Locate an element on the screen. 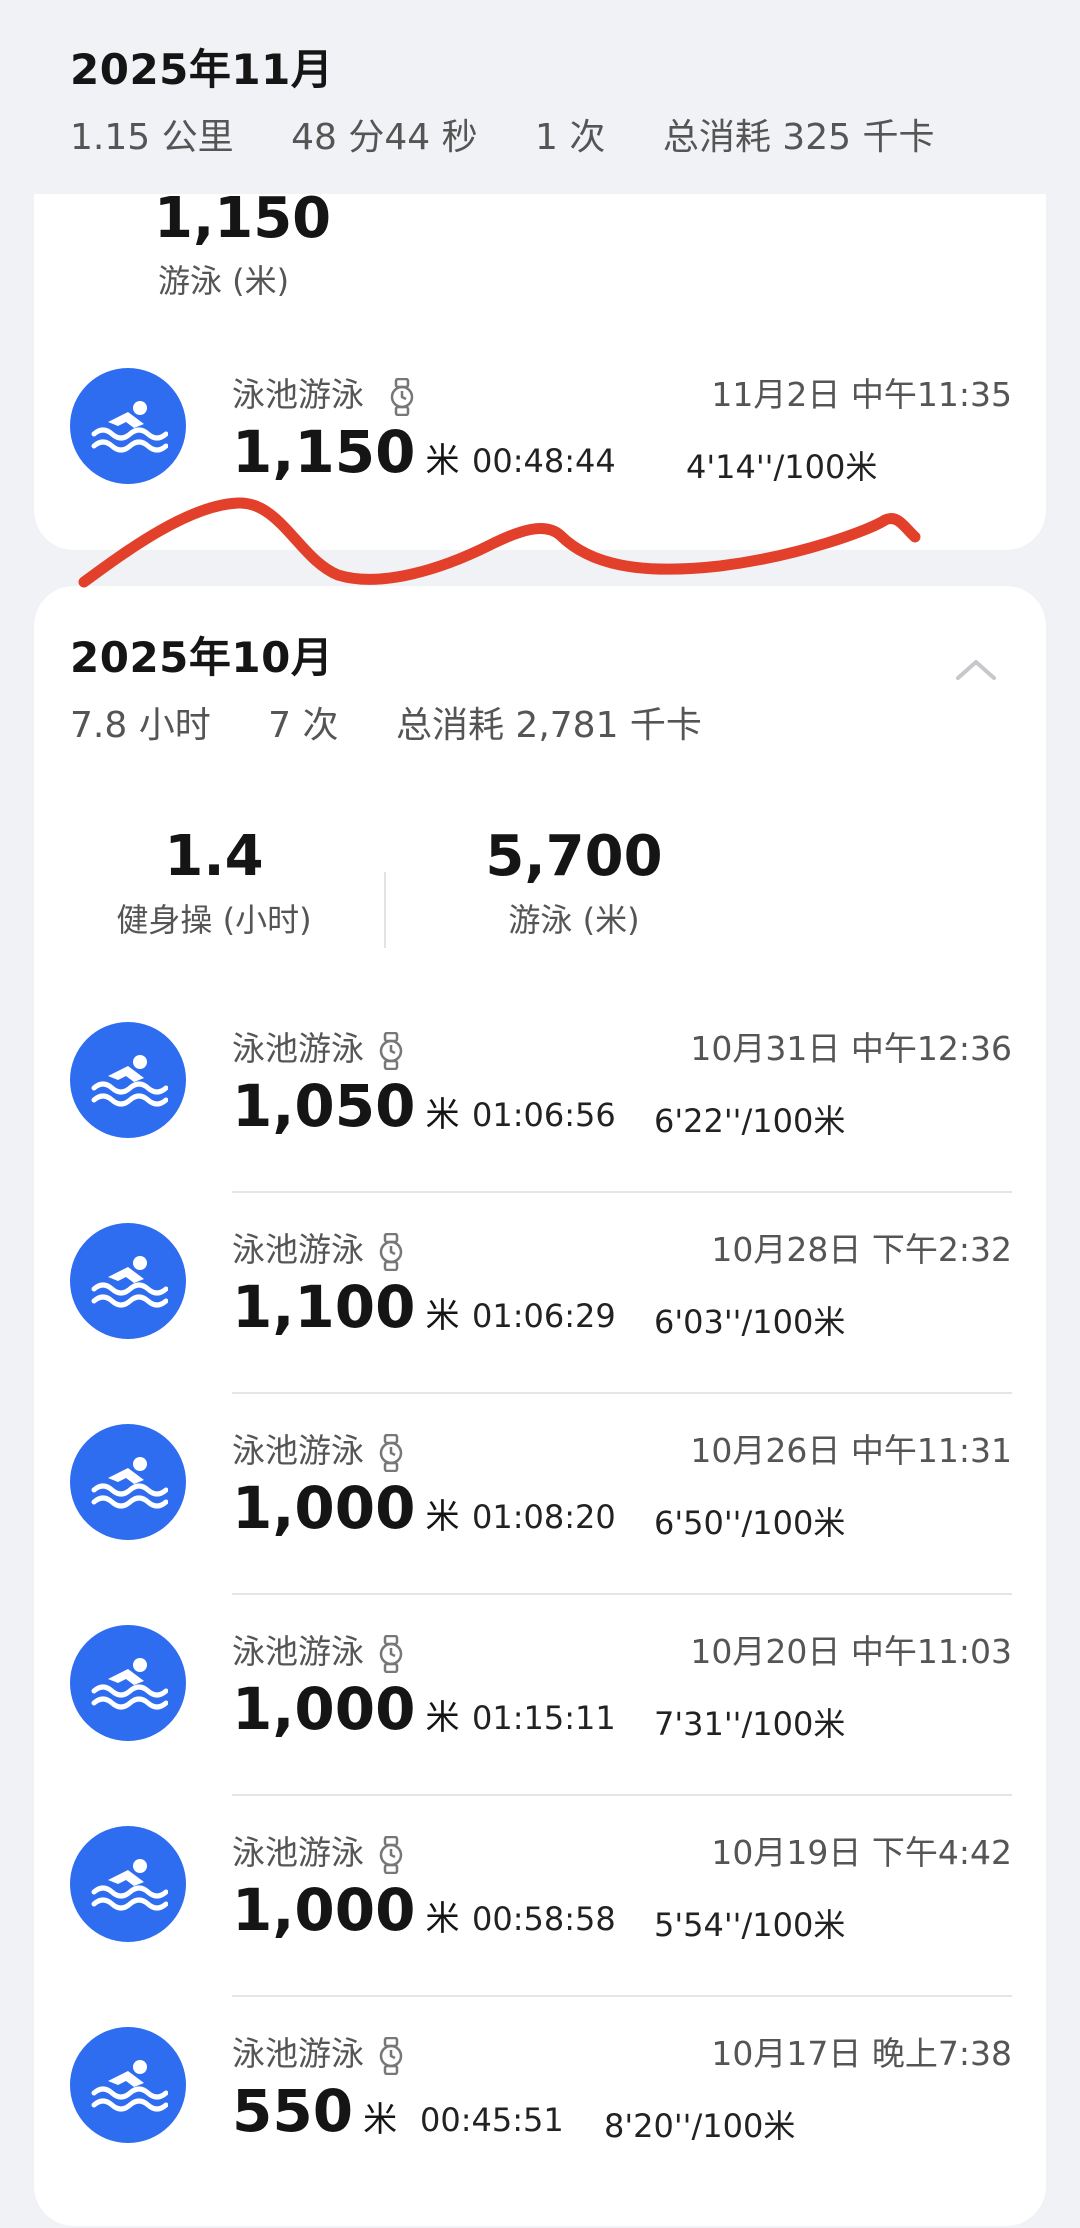  annotation-stroke is located at coordinates (499, 542).